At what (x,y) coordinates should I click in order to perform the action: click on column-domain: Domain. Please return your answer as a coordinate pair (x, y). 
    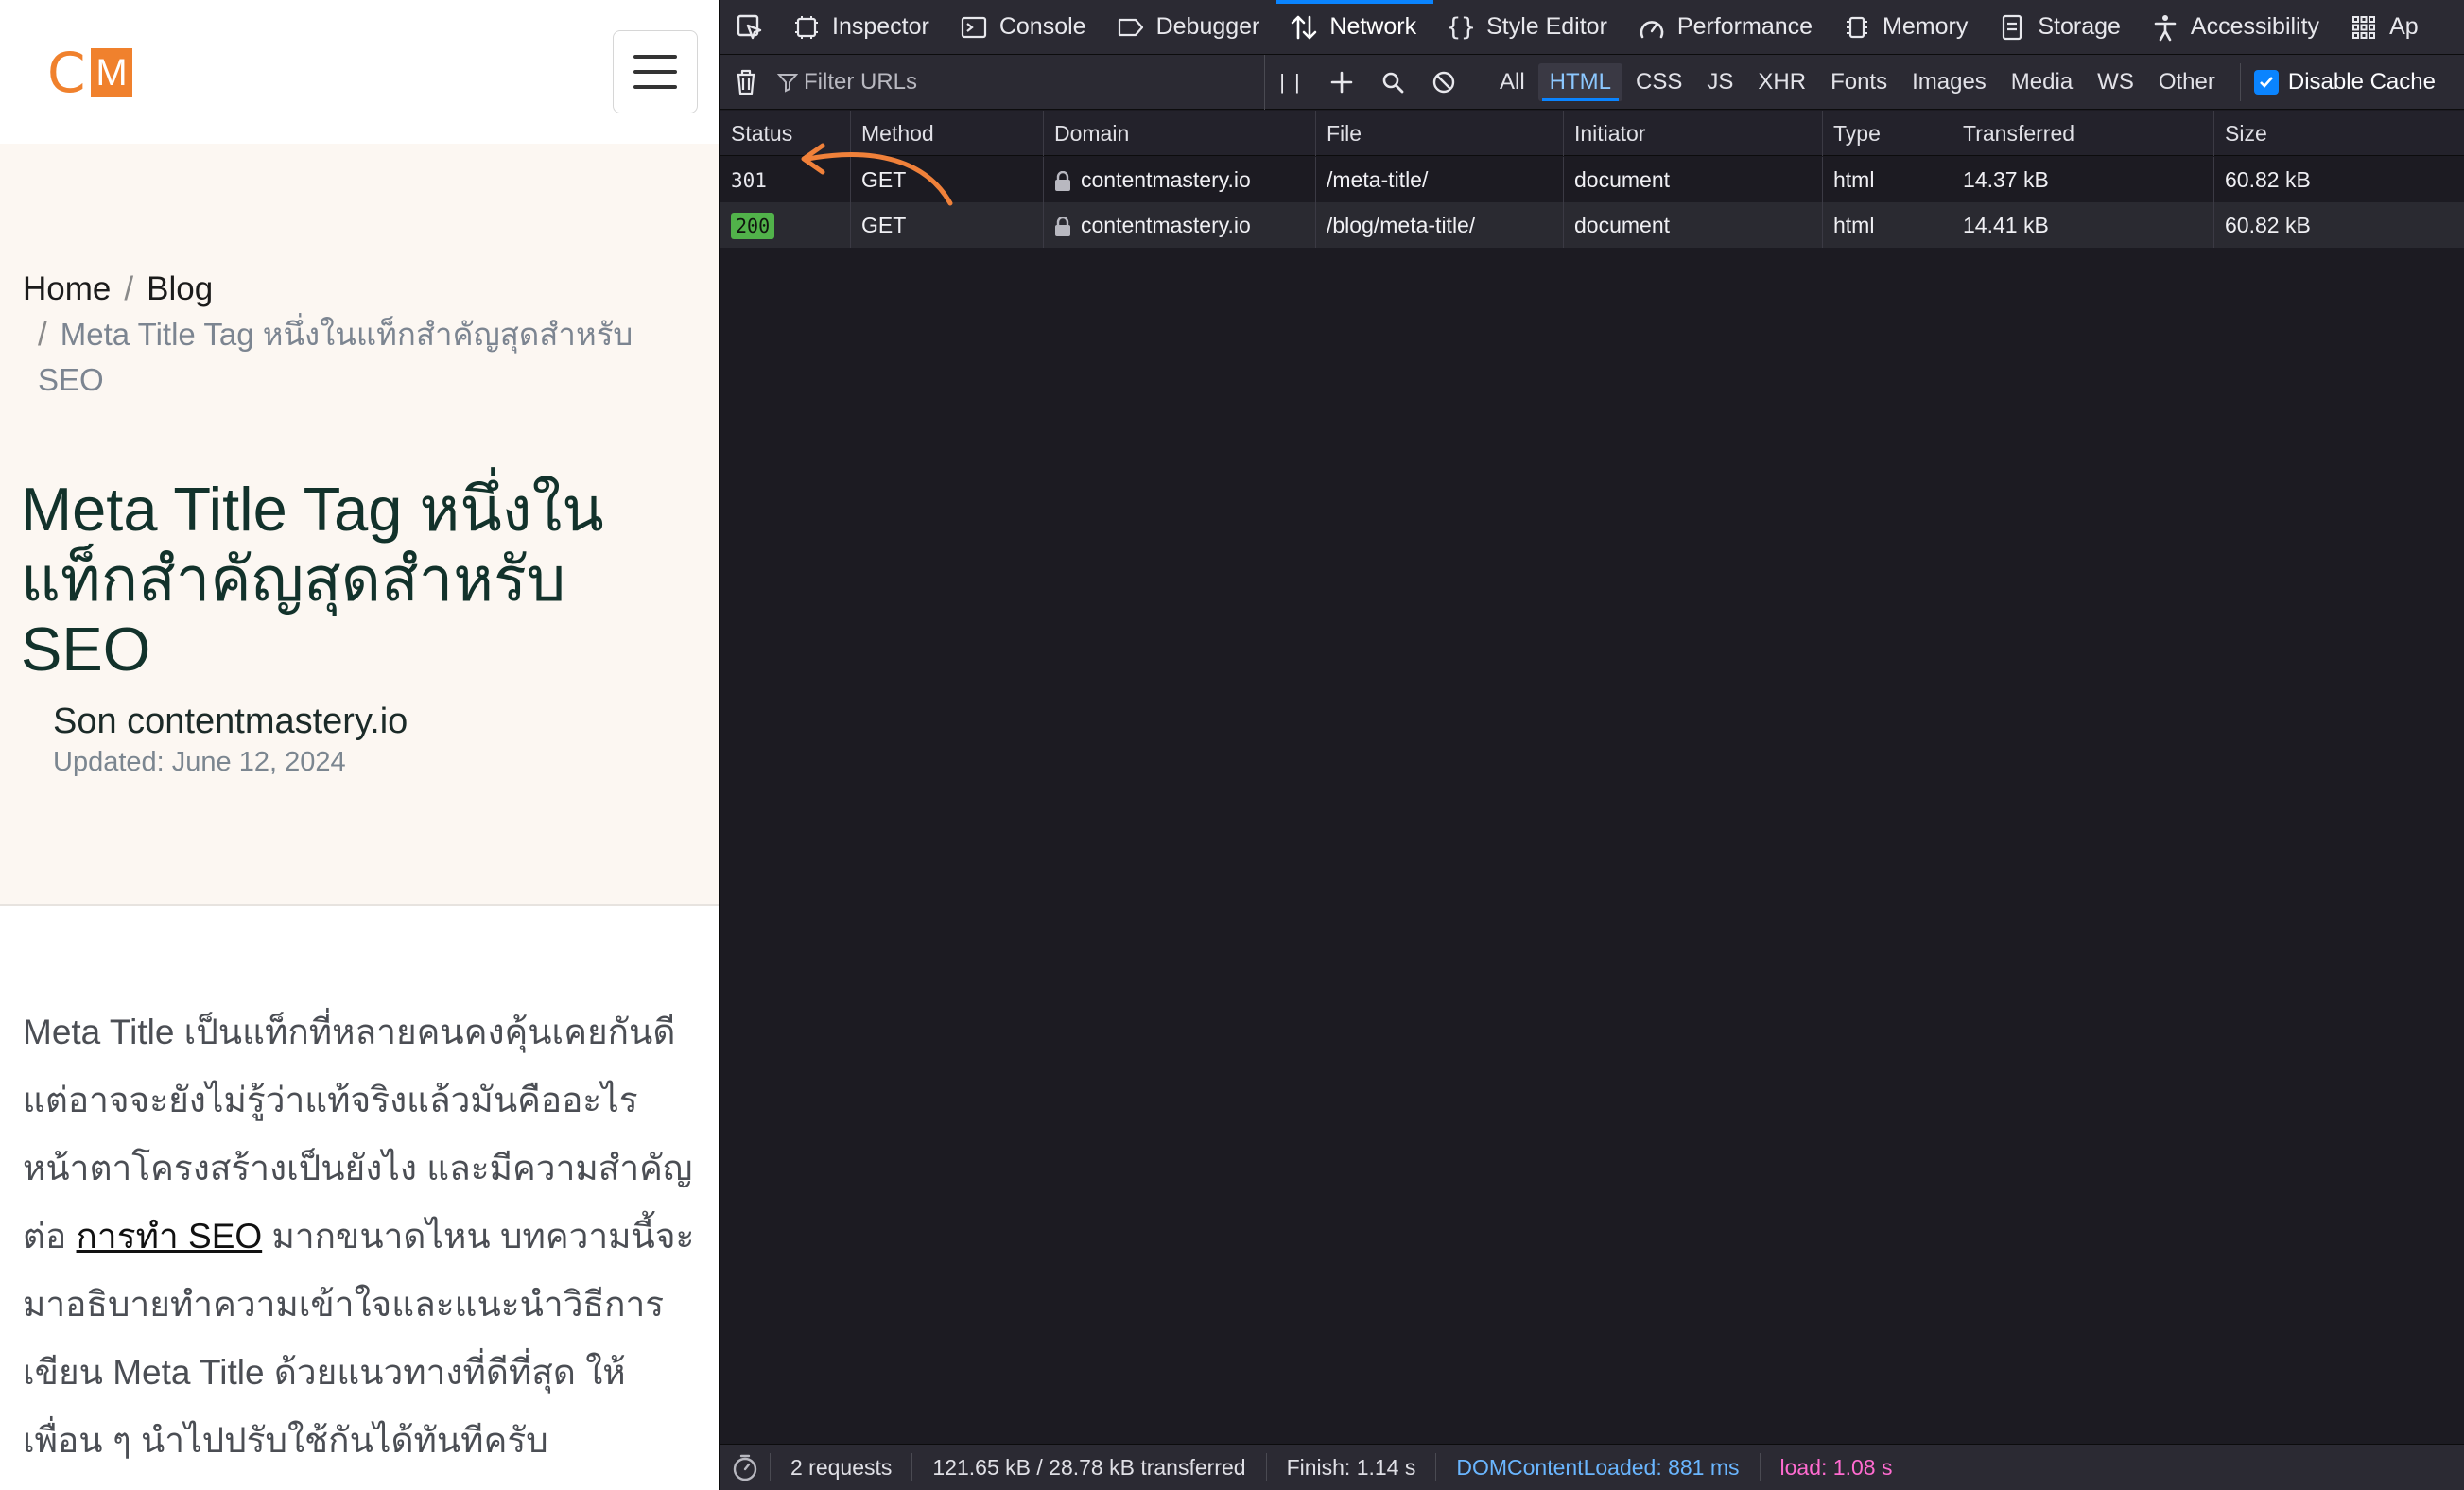
    Looking at the image, I should click on (1180, 133).